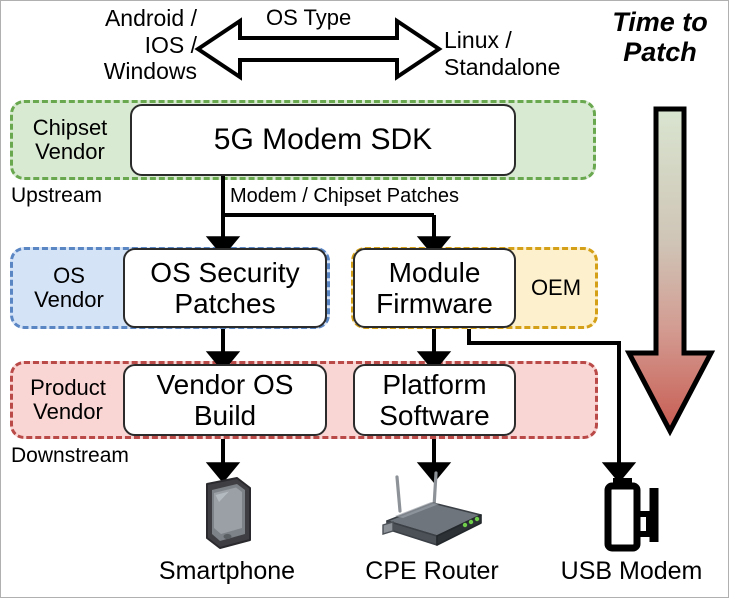 This screenshot has height=598, width=729. What do you see at coordinates (227, 571) in the screenshot?
I see `device-label-smartphone: Smartphone` at bounding box center [227, 571].